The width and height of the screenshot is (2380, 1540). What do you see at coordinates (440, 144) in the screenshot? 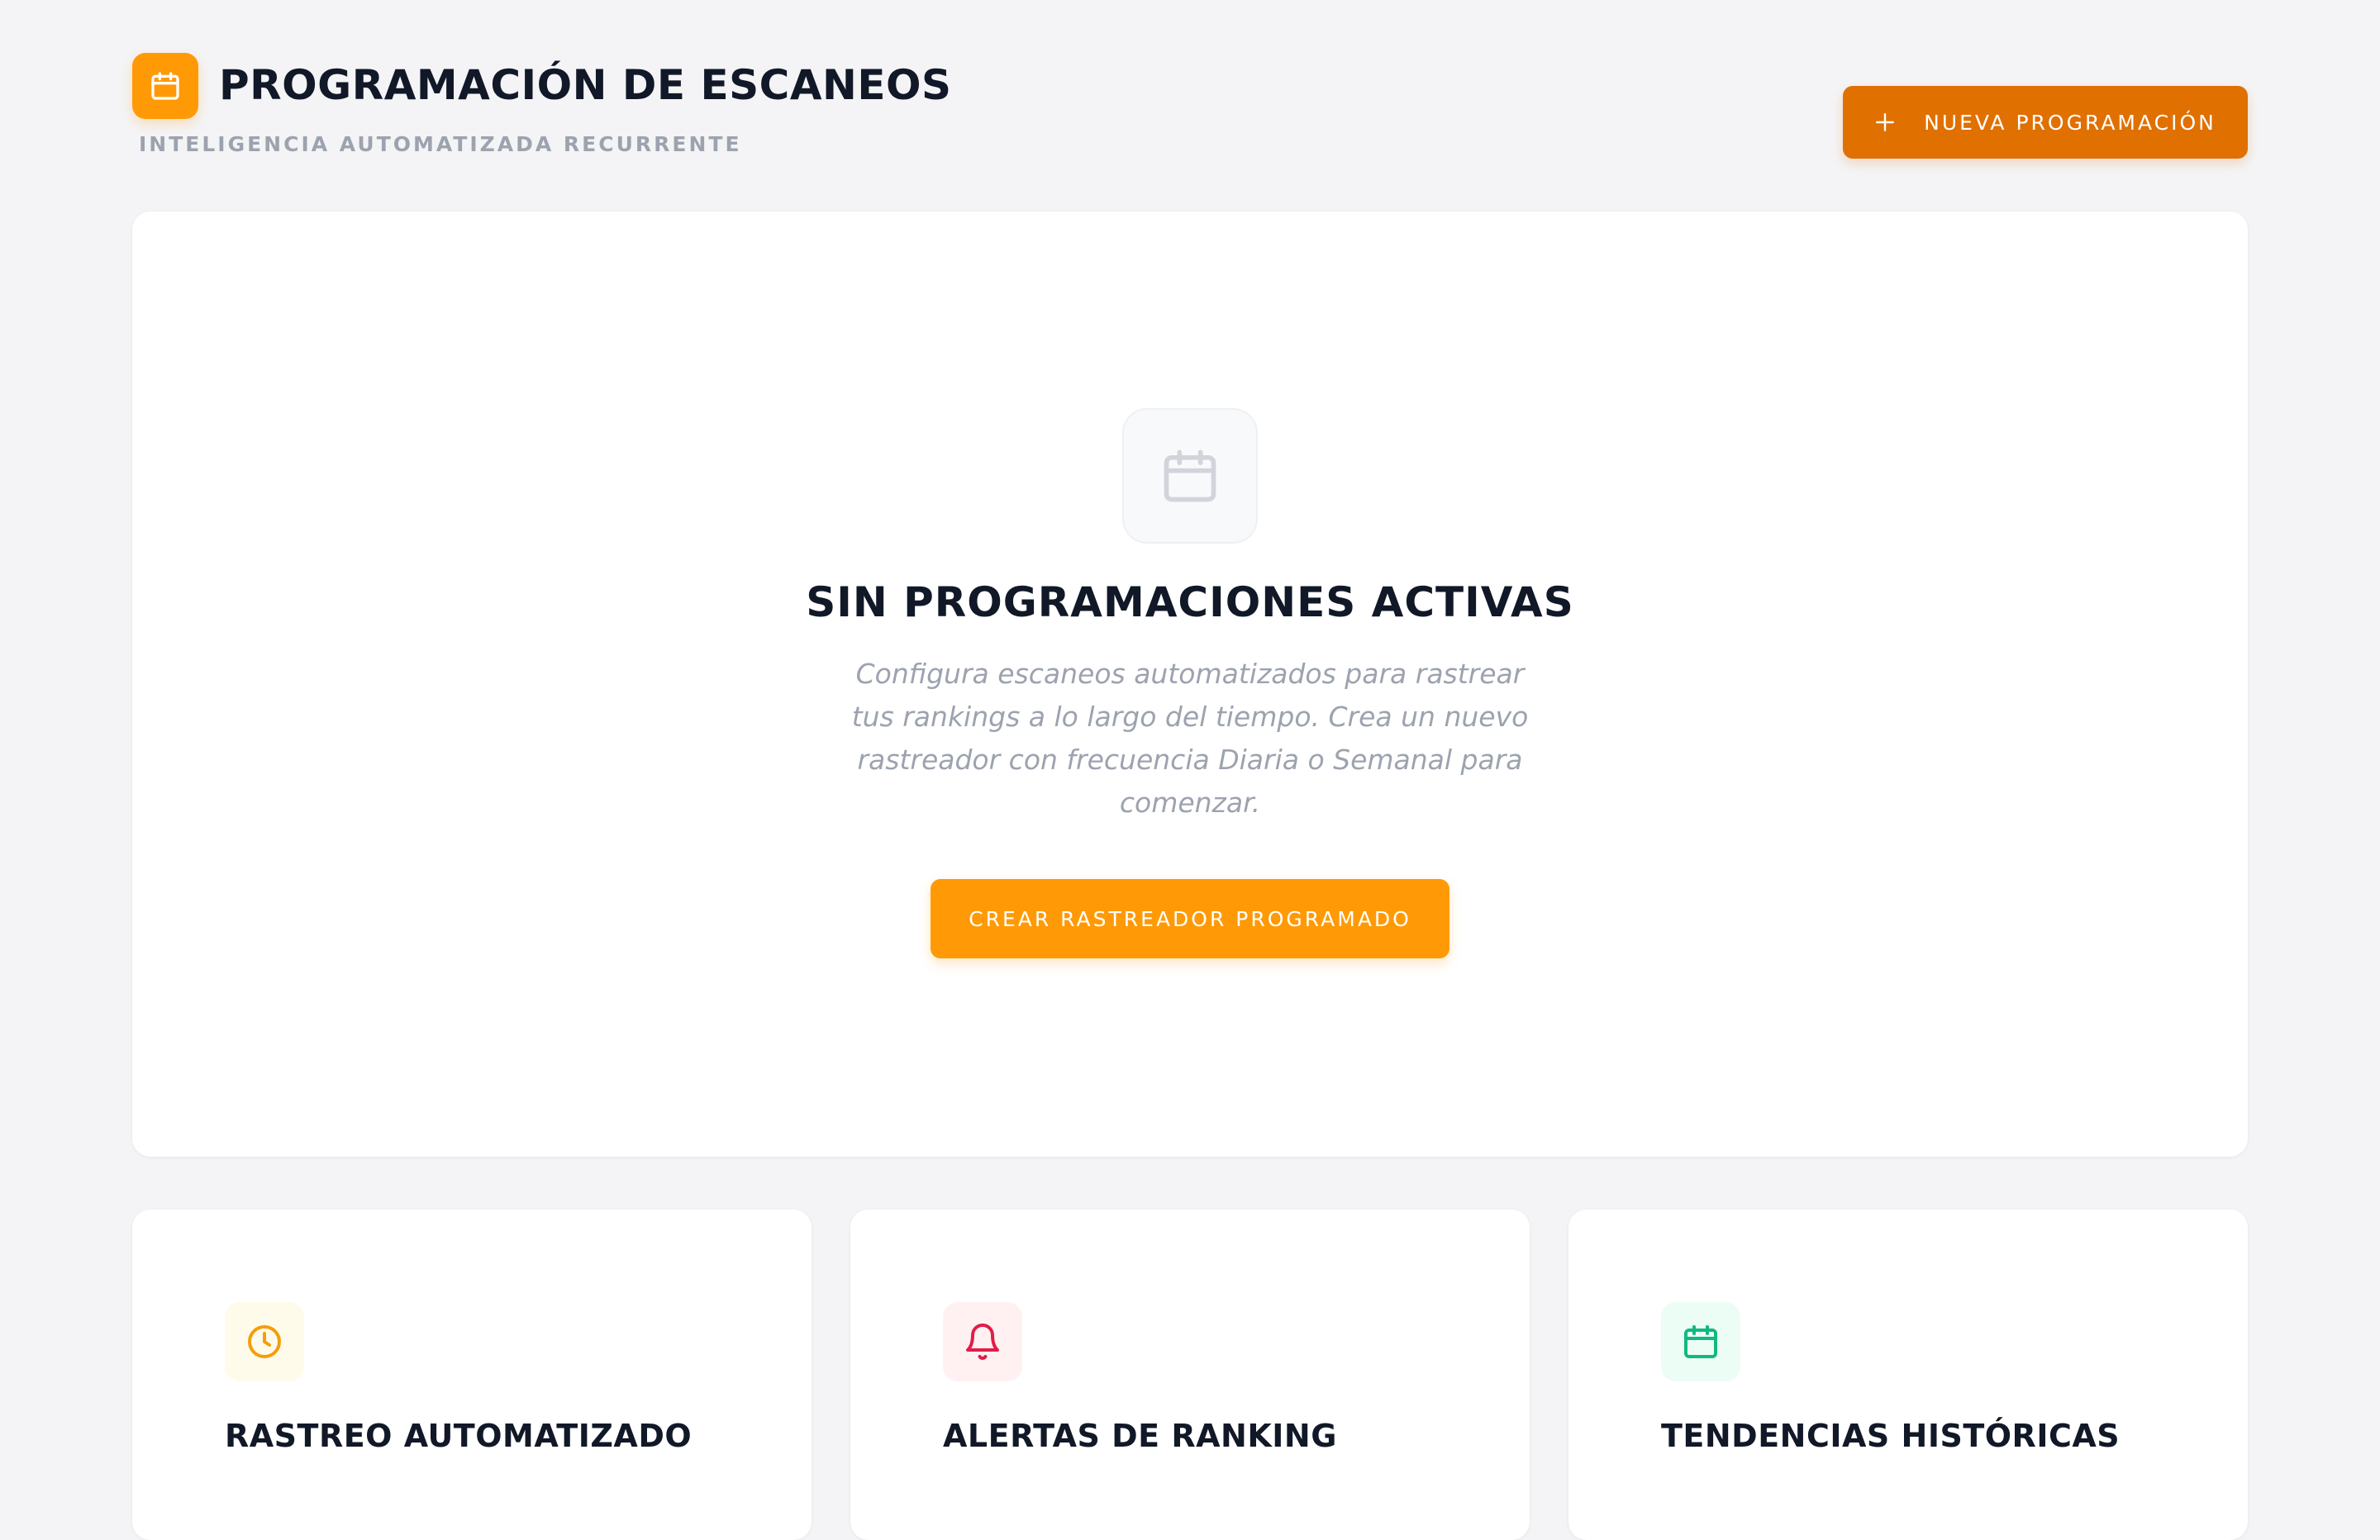
I see `page-subtitle: INTELIGENCIA AUTOMATIZADA RECURRENTE` at bounding box center [440, 144].